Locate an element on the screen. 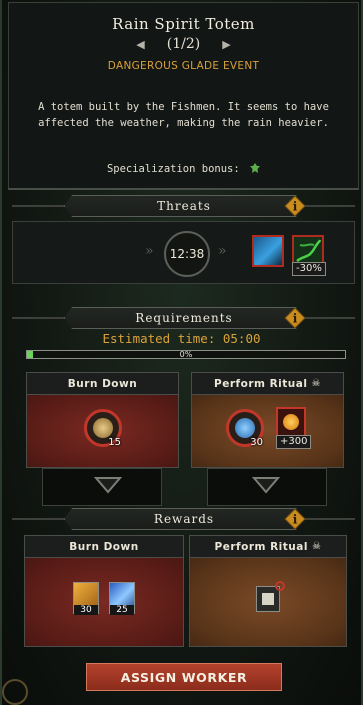 Image resolution: width=363 pixels, height=705 pixels. card-body: 30 +300 is located at coordinates (267, 431).